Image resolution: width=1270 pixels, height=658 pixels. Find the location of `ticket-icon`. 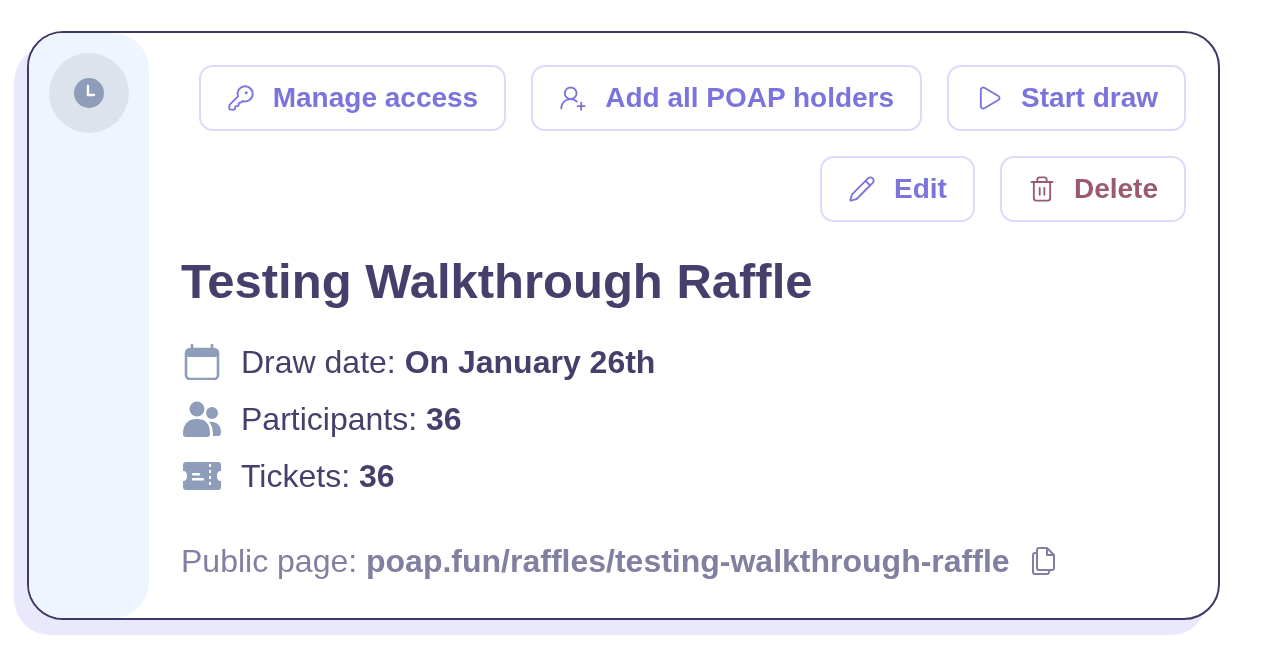

ticket-icon is located at coordinates (202, 476).